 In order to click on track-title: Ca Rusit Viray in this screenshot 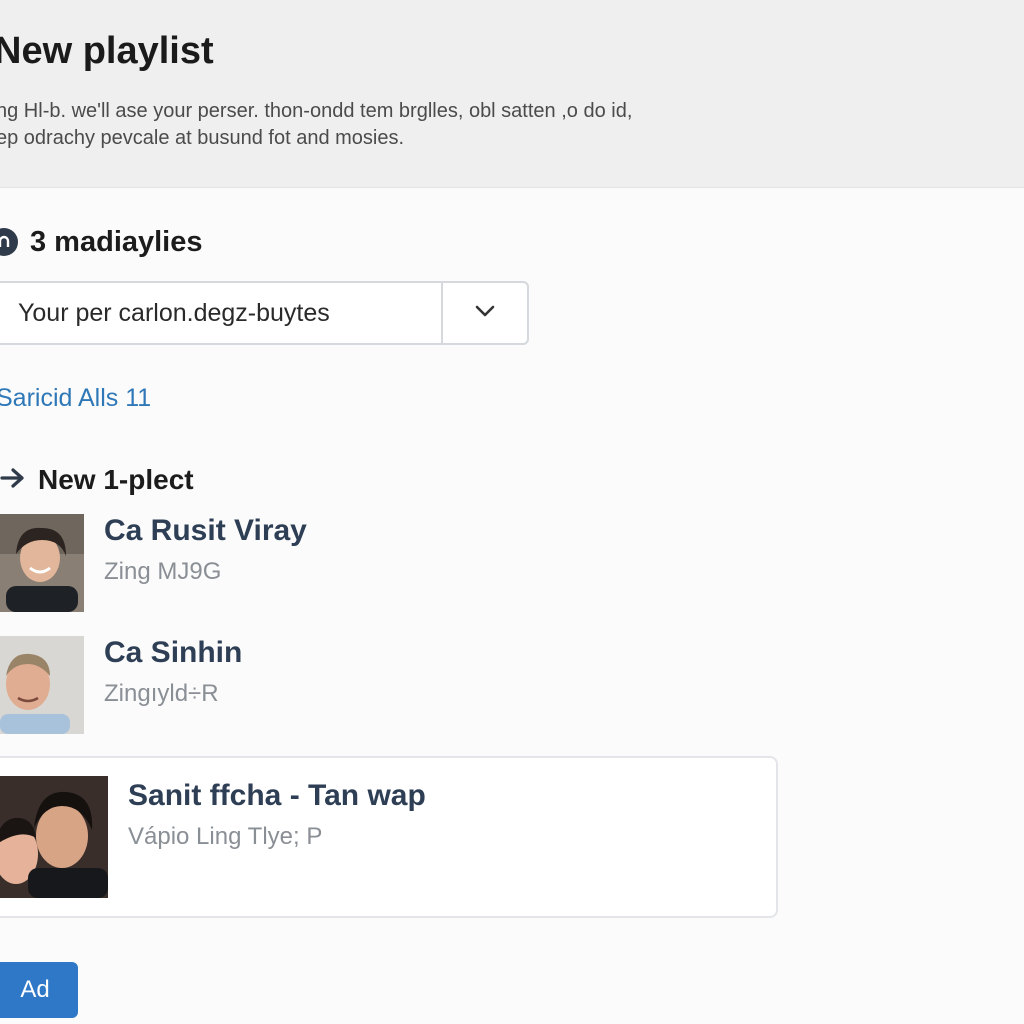, I will do `click(205, 530)`.